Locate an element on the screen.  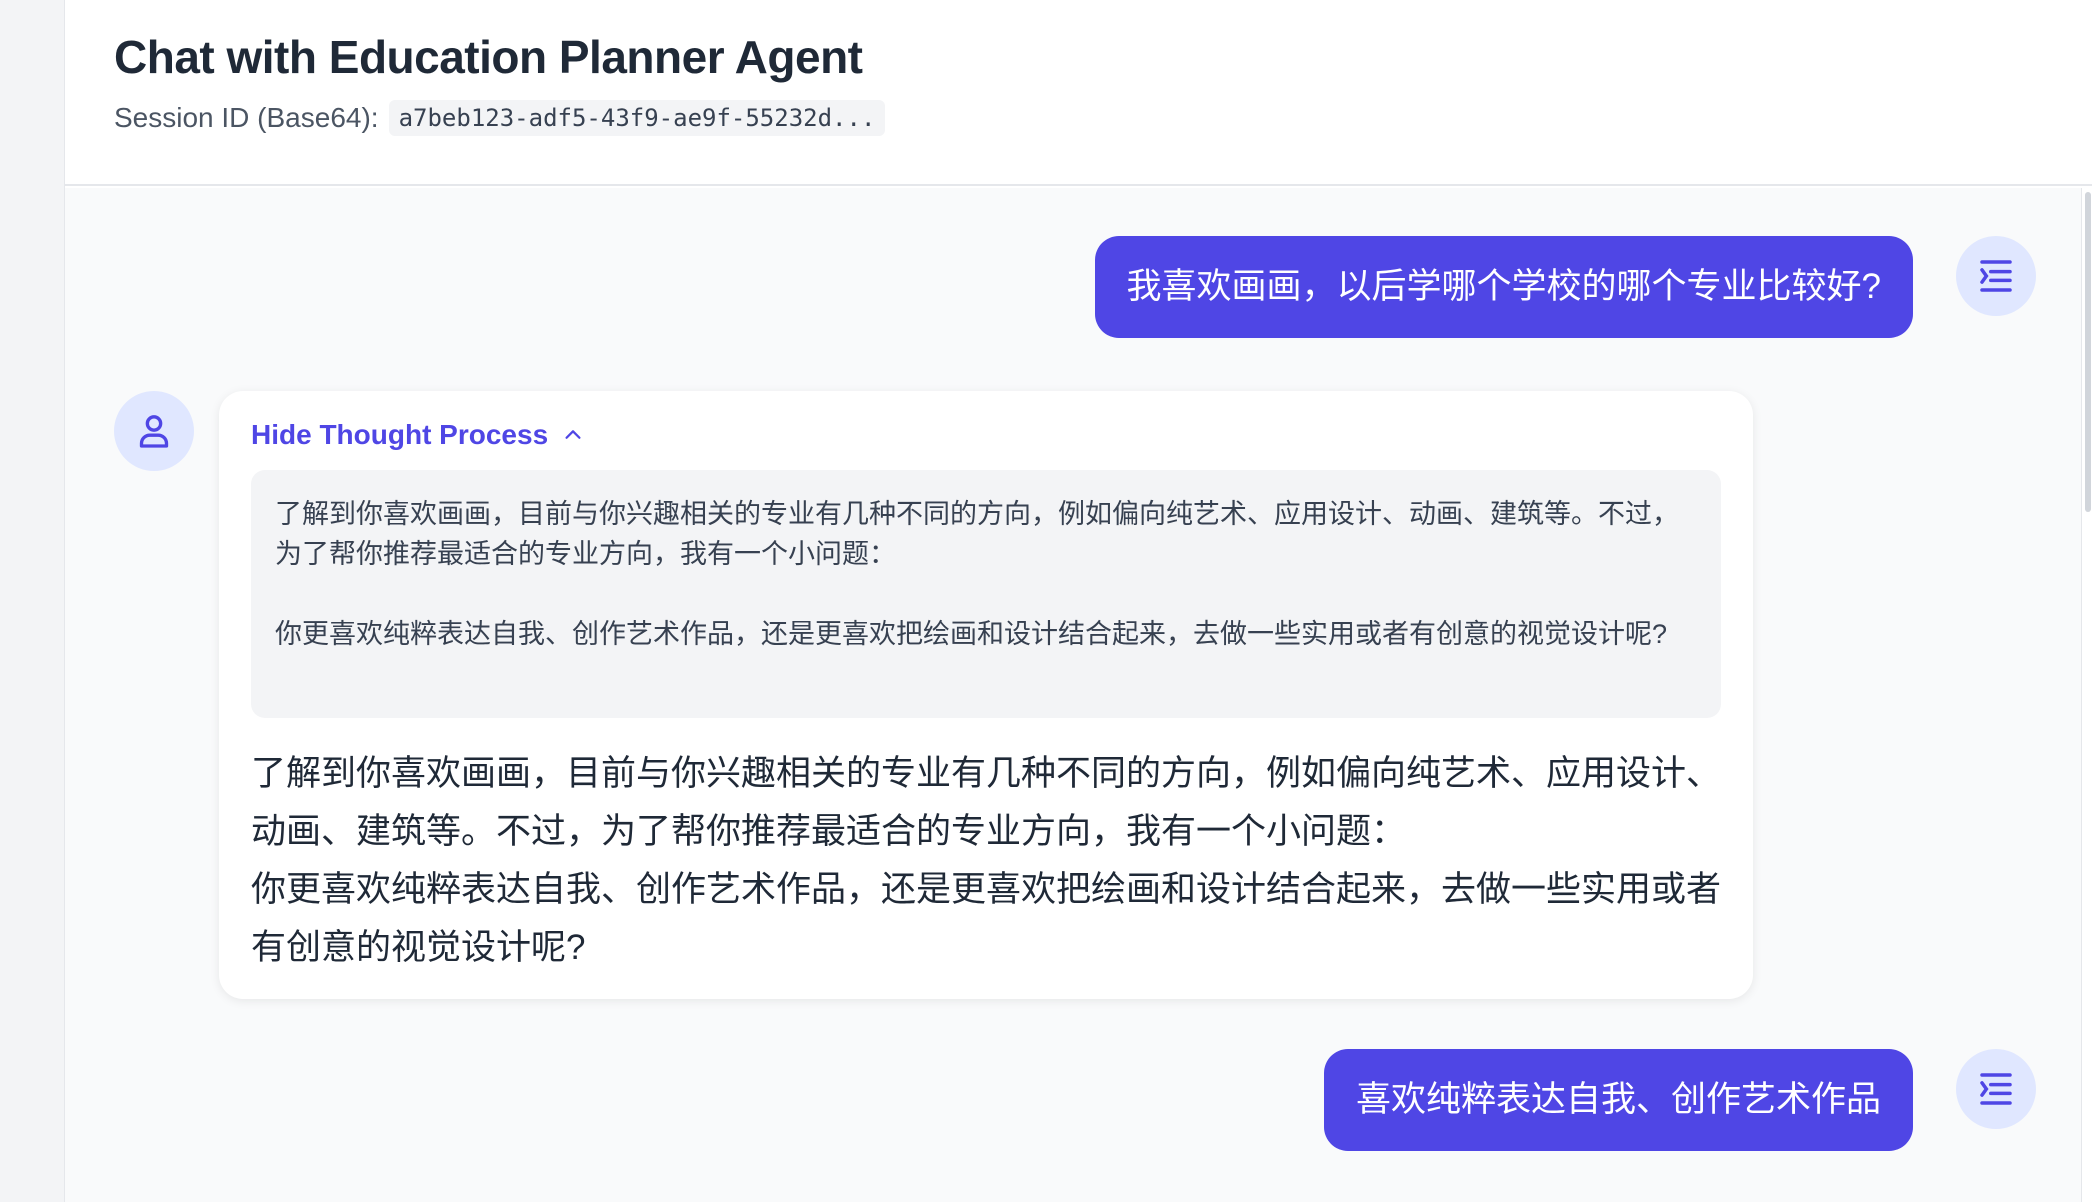
user-message-text: 喜欢纯粹表达自我、创作艺术作品 is located at coordinates (1618, 1099).